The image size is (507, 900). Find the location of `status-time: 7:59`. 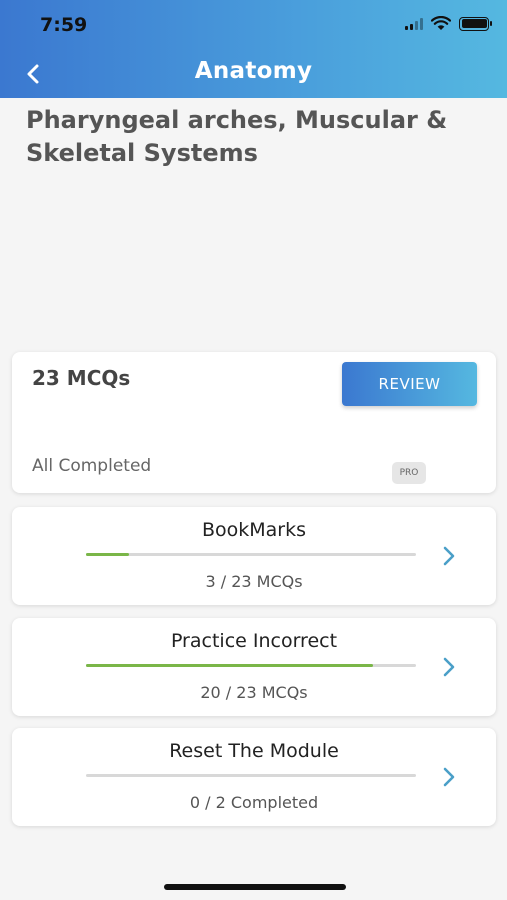

status-time: 7:59 is located at coordinates (64, 25).